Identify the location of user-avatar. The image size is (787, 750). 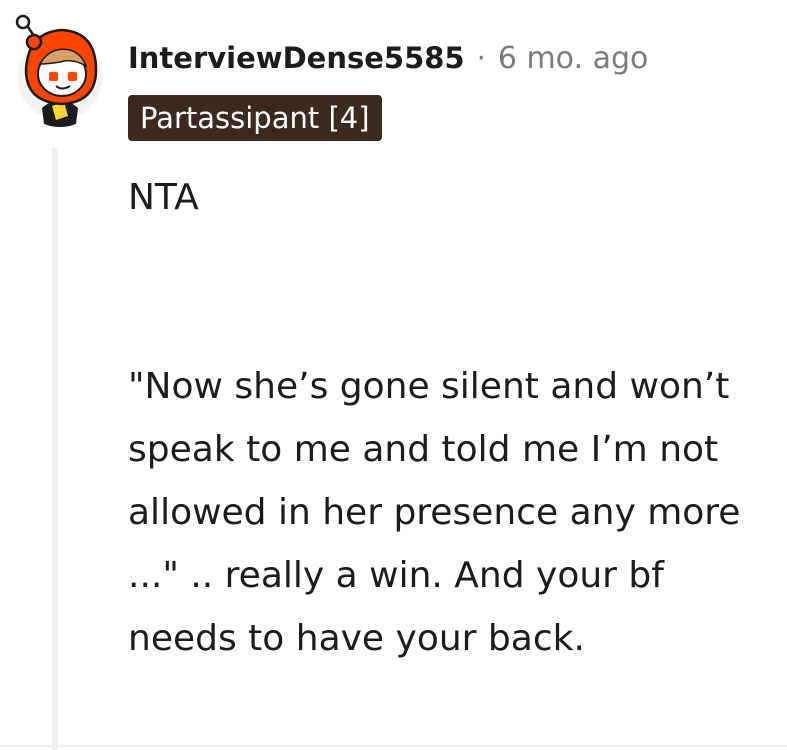
(58, 71).